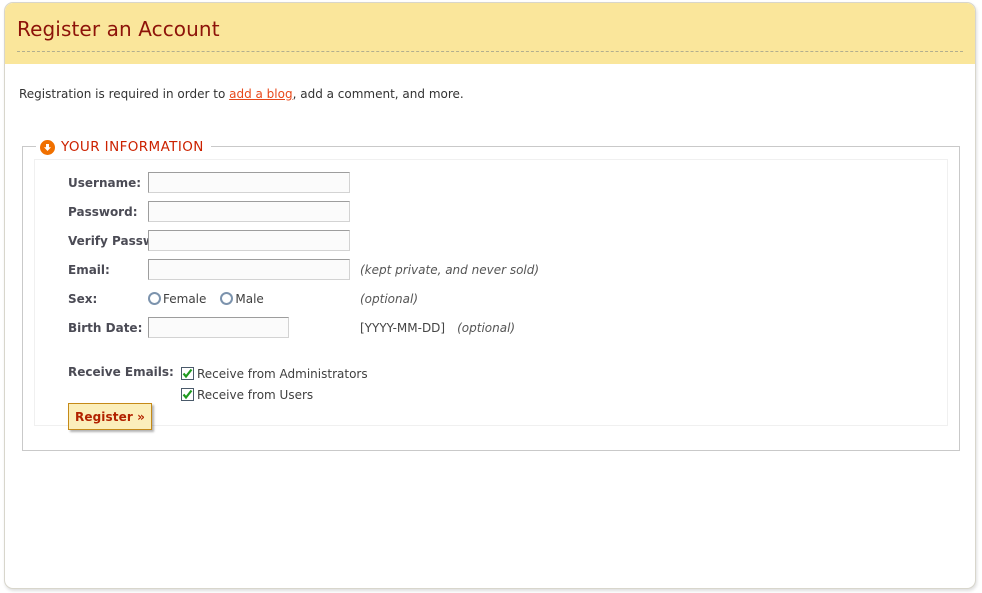 This screenshot has width=982, height=593. I want to click on fieldset-legend-label: YOUR INFORMATION, so click(132, 147).